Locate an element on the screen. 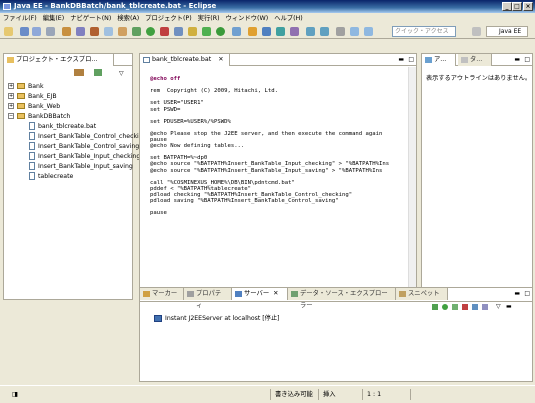  tab-markers: マーカー is located at coordinates (162, 294).